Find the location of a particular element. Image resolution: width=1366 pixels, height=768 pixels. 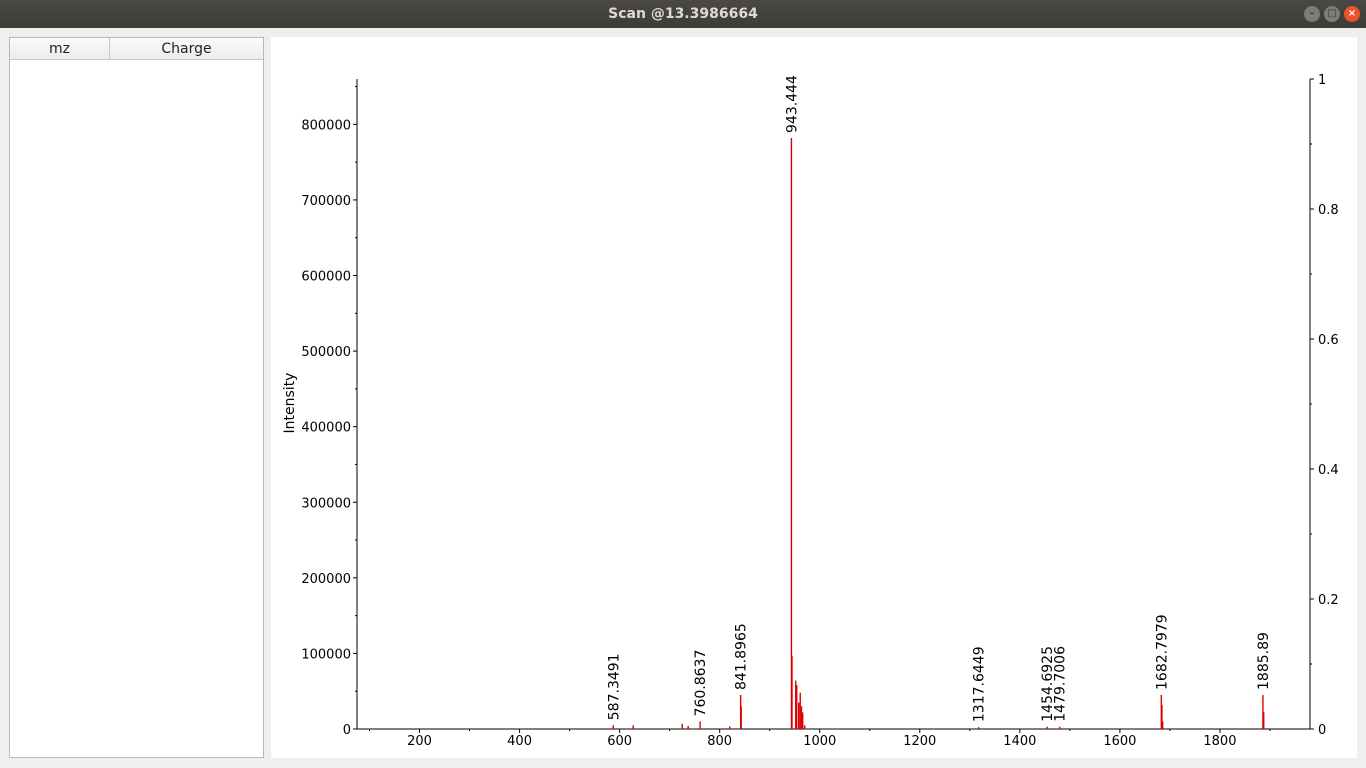

window-controls: – □ × is located at coordinates (1332, 14).